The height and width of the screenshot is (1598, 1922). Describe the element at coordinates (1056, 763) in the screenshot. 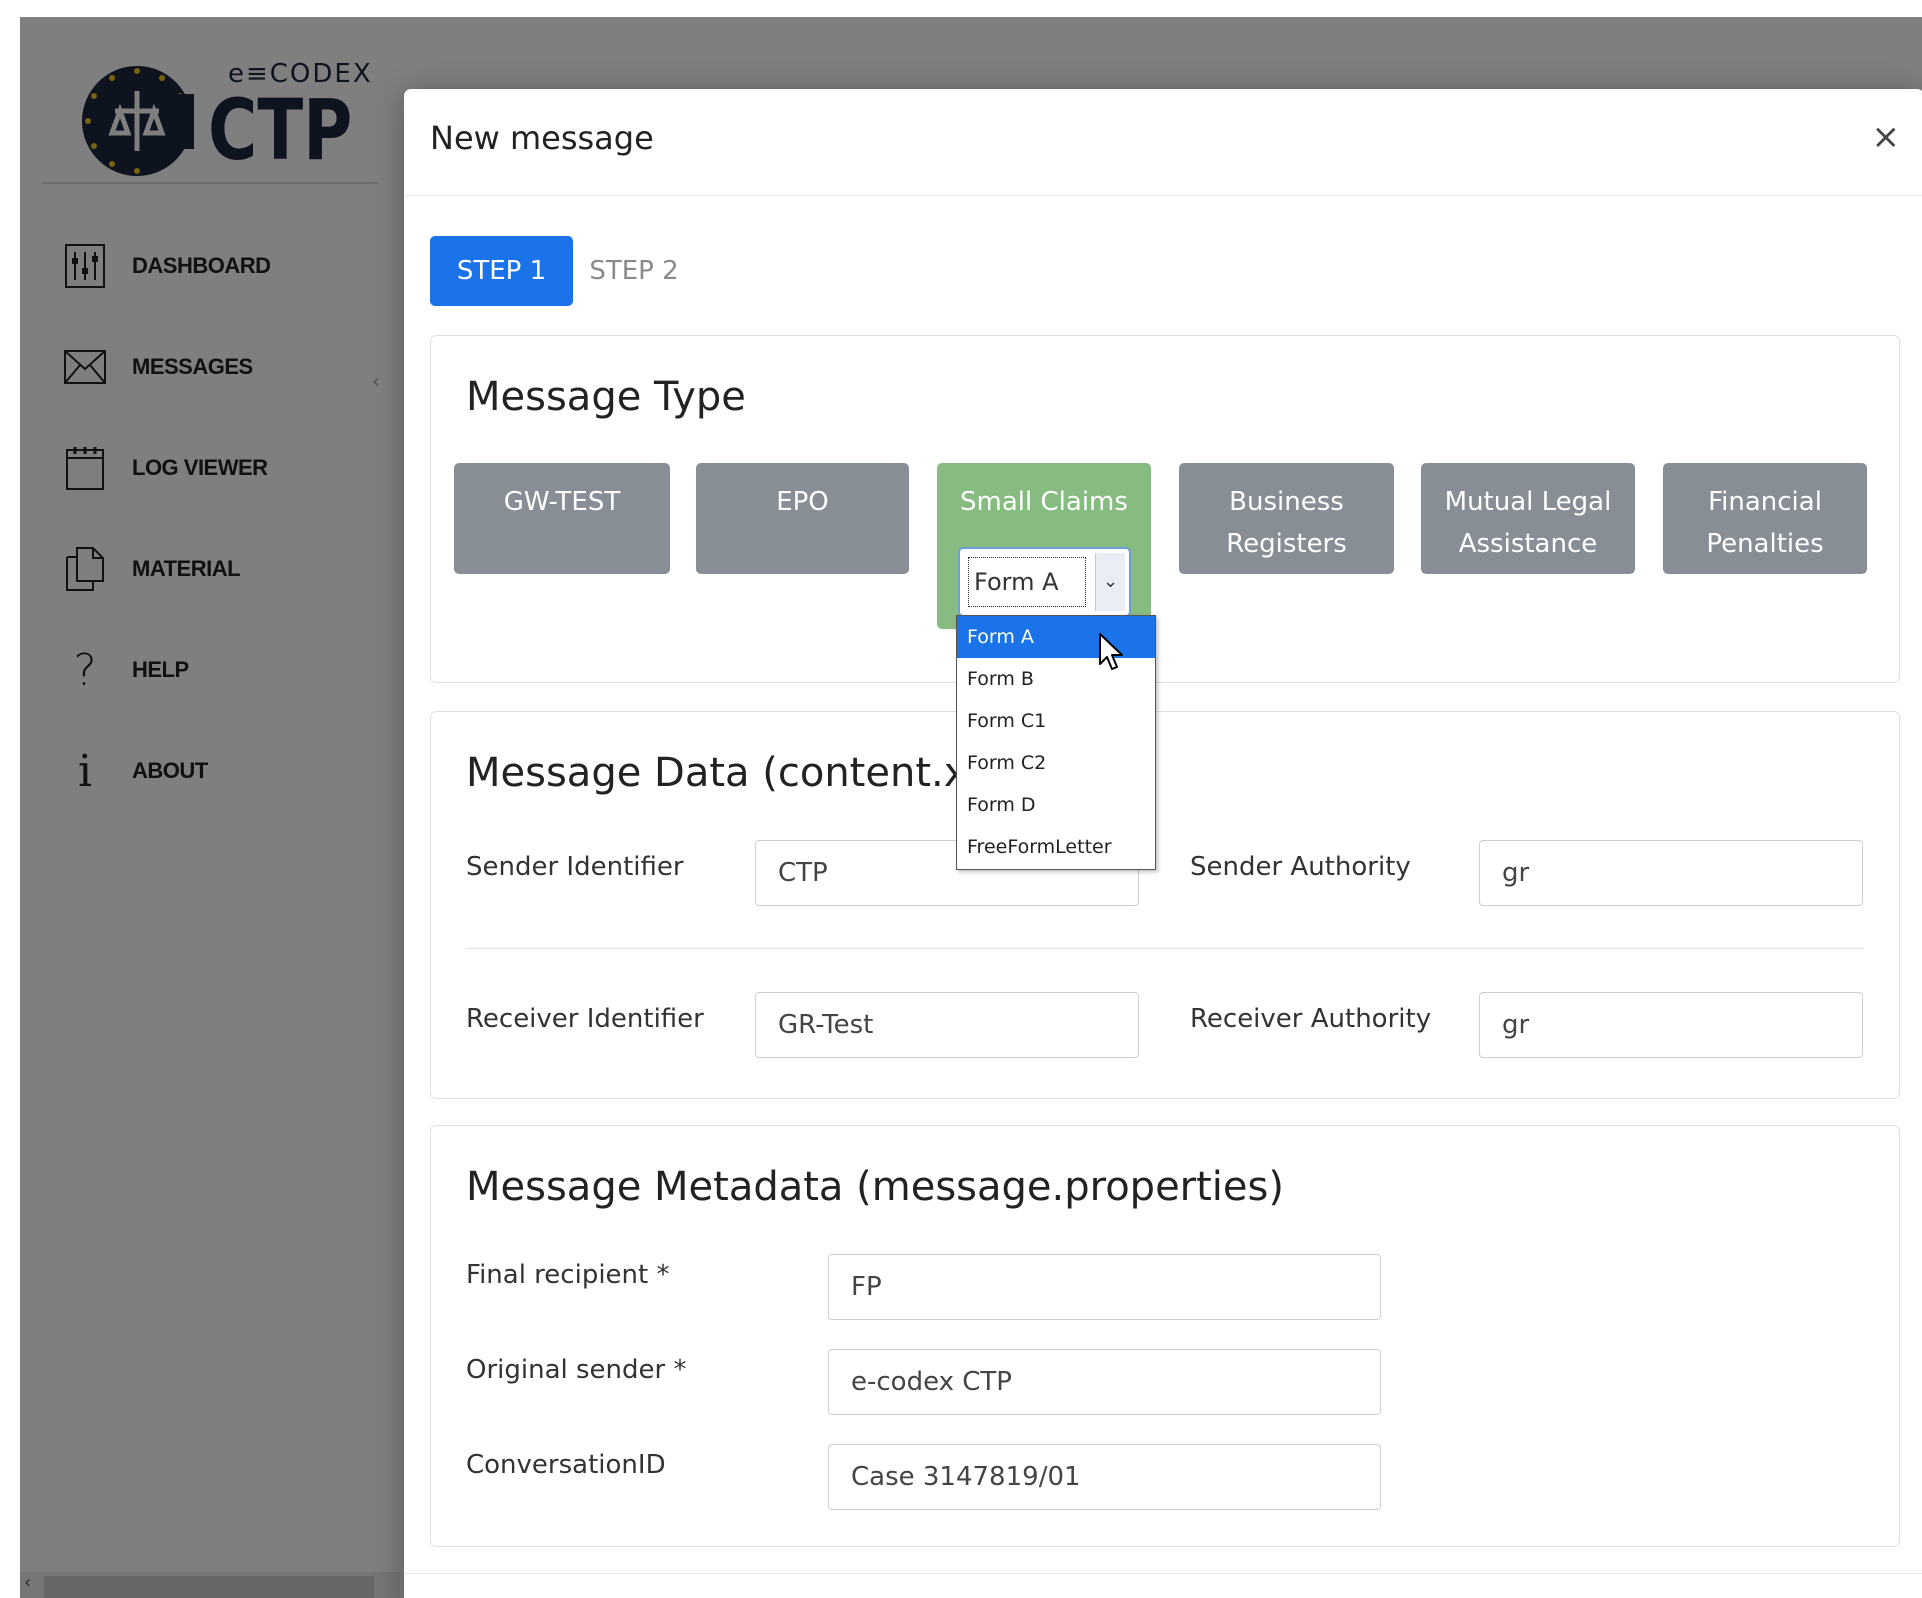

I see `dropdown-option-form-c2: Form C2` at that location.